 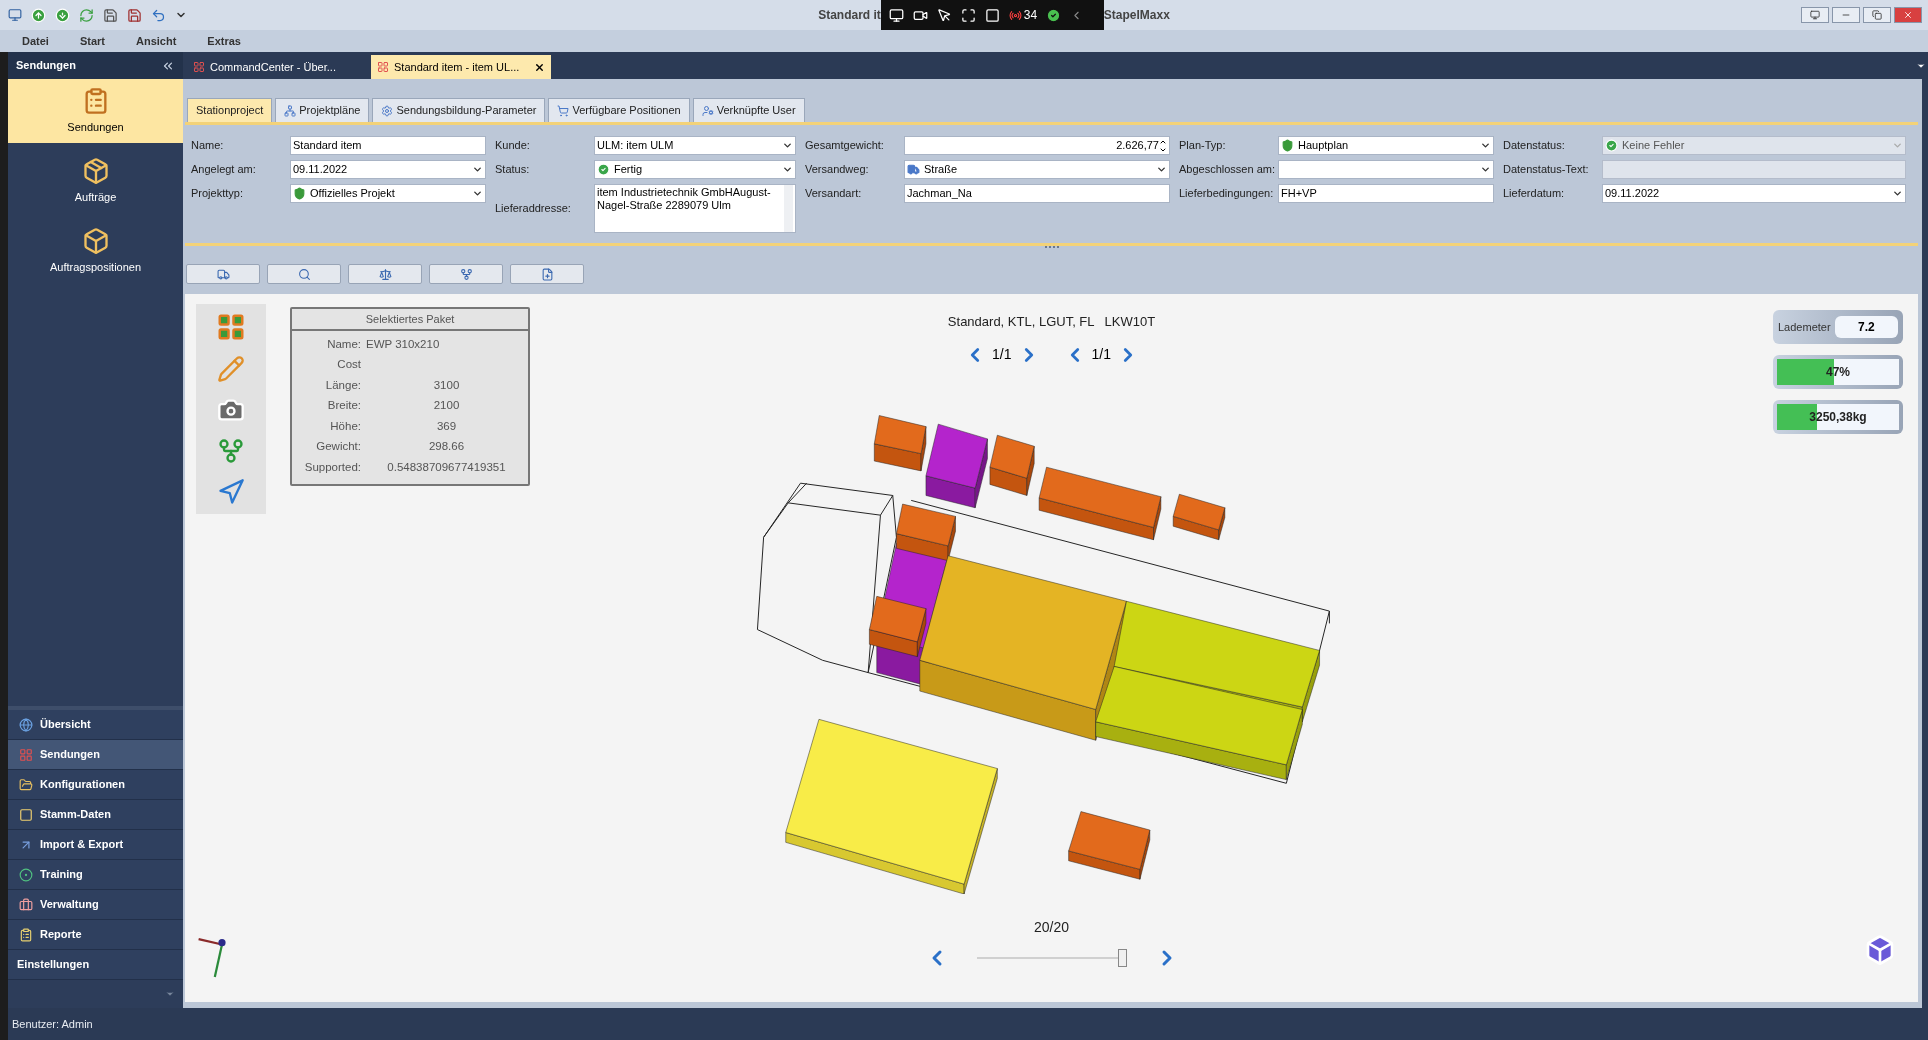 I want to click on dropdown-field: Straße, so click(x=1037, y=169).